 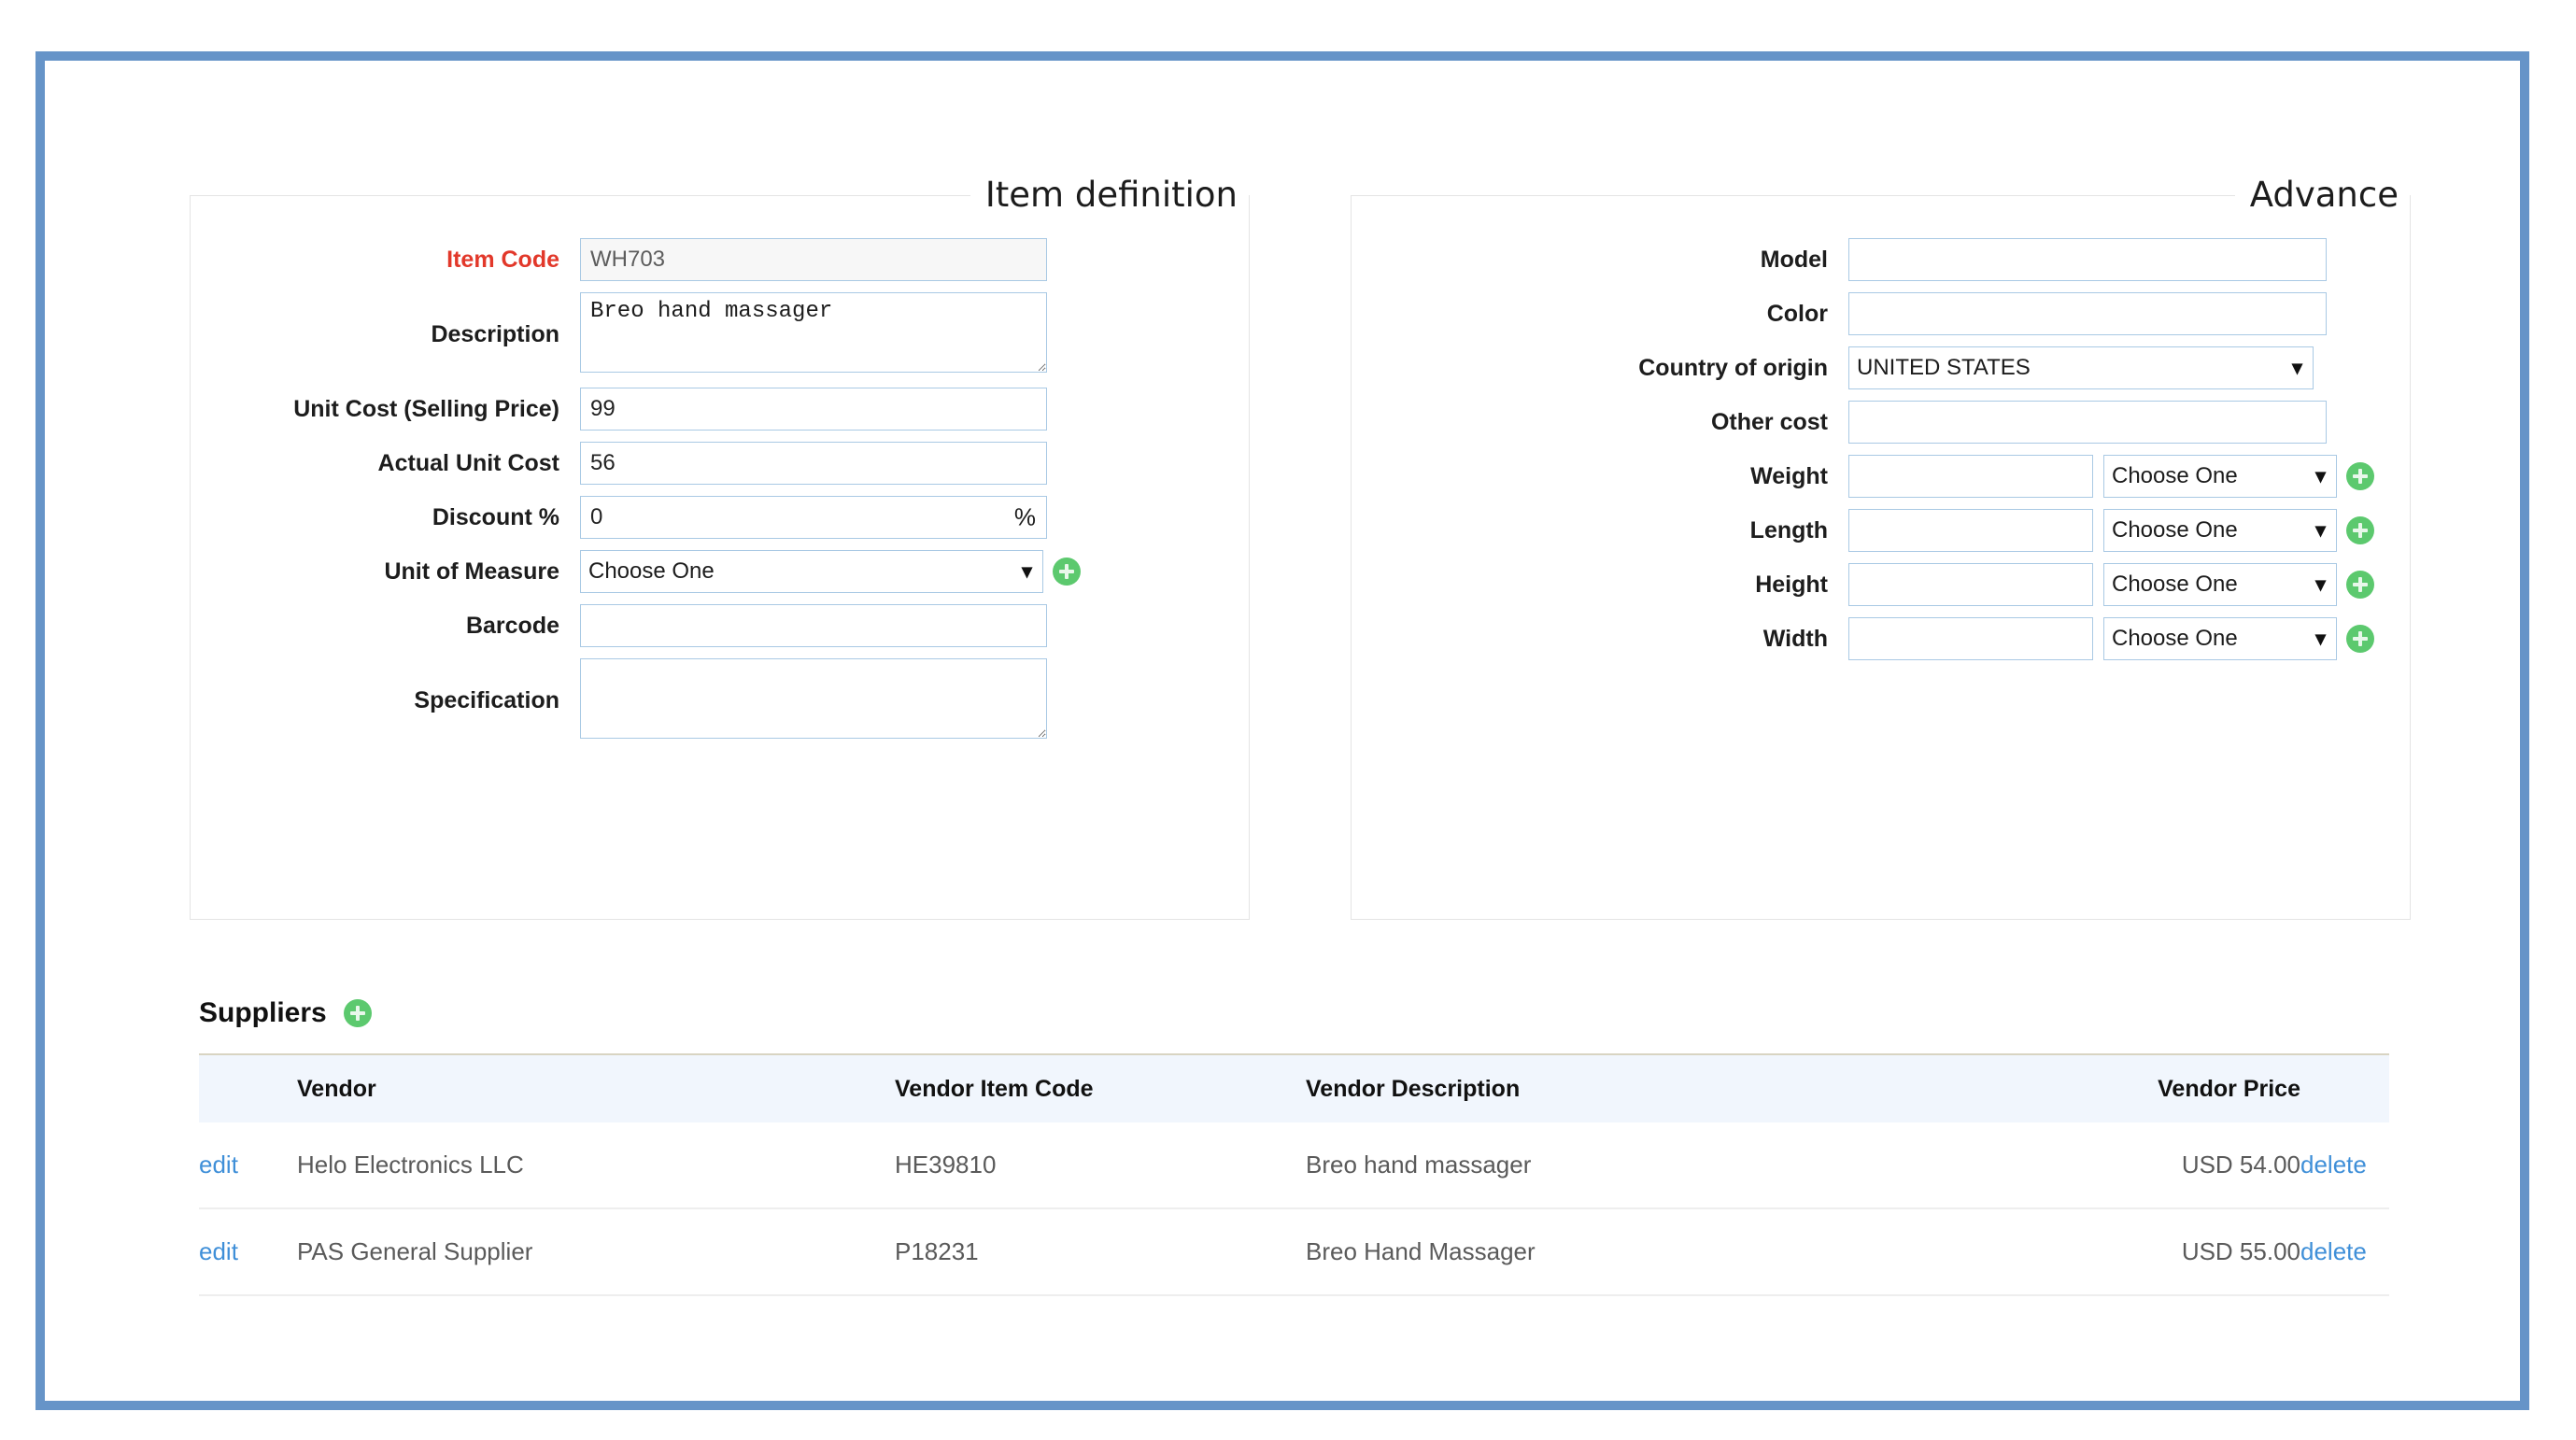 What do you see at coordinates (1970, 530) in the screenshot?
I see `length-input` at bounding box center [1970, 530].